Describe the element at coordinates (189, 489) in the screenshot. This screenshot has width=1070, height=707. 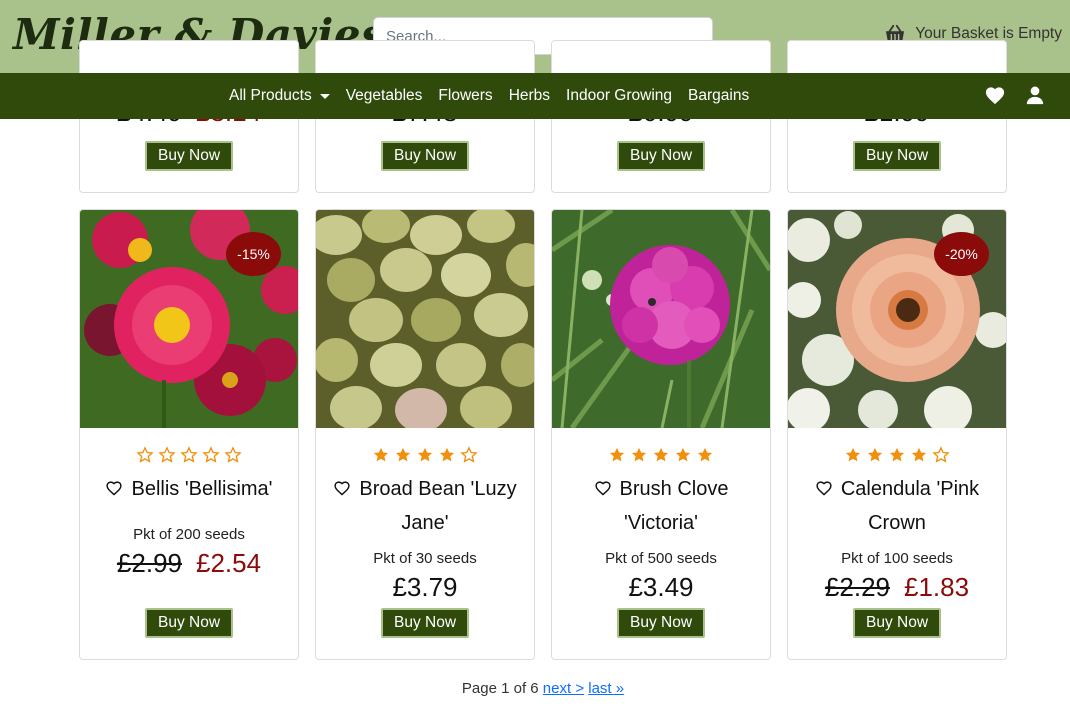
I see `product-title: Bellis 'Bellisima'` at that location.